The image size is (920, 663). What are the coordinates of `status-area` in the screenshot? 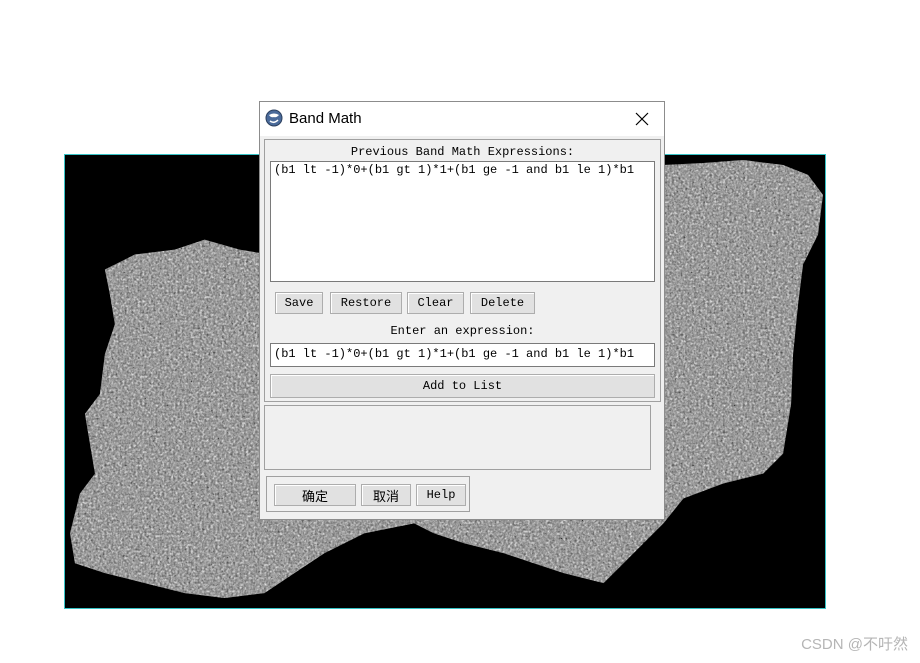 It's located at (457, 437).